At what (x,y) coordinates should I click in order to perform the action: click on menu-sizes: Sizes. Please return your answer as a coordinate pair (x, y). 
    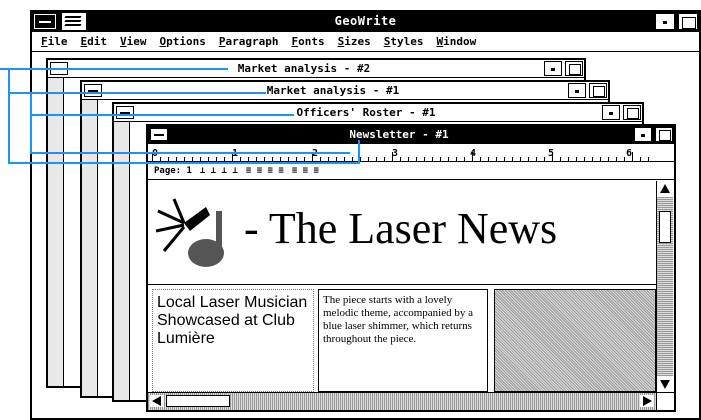
    Looking at the image, I should click on (355, 41).